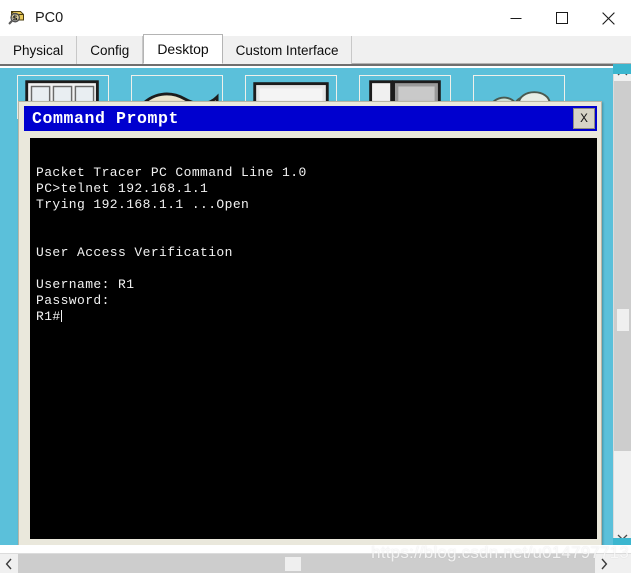 The width and height of the screenshot is (631, 573). I want to click on vertical-scroll-thumb-grip, so click(623, 320).